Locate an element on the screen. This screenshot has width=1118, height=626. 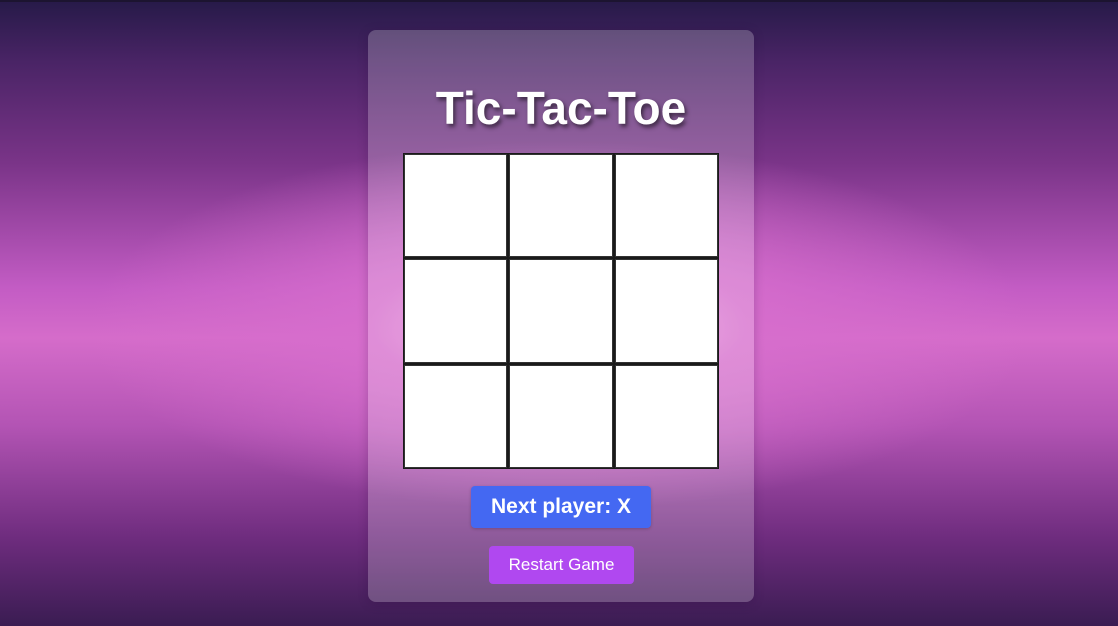
top-frame-line is located at coordinates (559, 1).